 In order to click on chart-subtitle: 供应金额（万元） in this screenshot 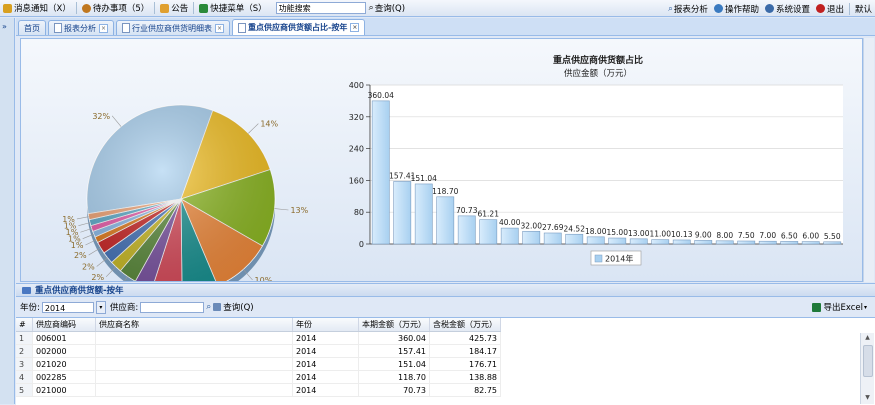, I will do `click(598, 73)`.